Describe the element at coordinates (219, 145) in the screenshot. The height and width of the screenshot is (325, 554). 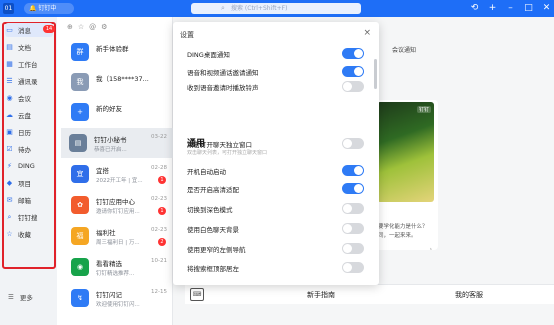
I see `setting-label: 双击打开聊天独立窗口` at that location.